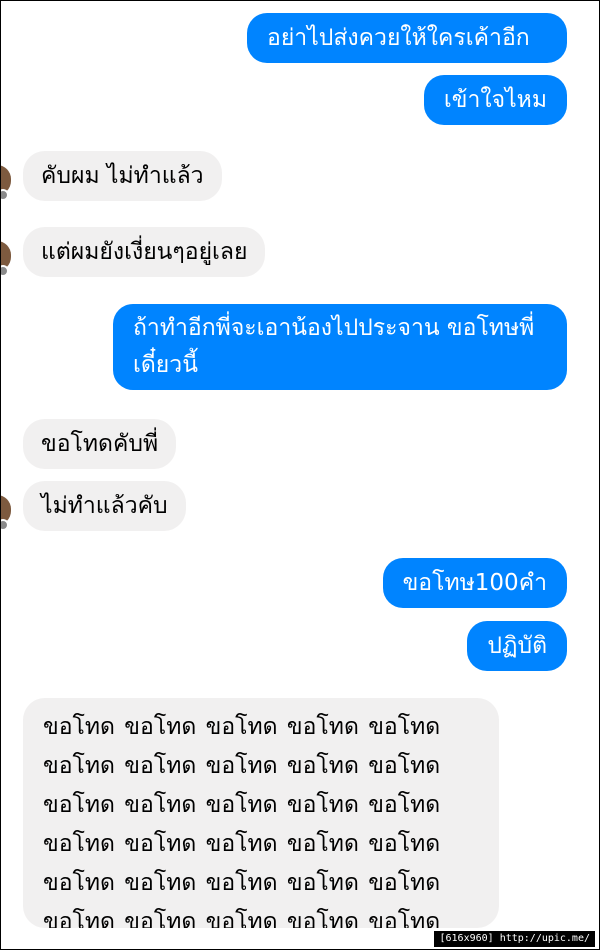 The image size is (600, 950). What do you see at coordinates (122, 176) in the screenshot?
I see `incoming-message: คับผม ไม่ทำแล้ว` at bounding box center [122, 176].